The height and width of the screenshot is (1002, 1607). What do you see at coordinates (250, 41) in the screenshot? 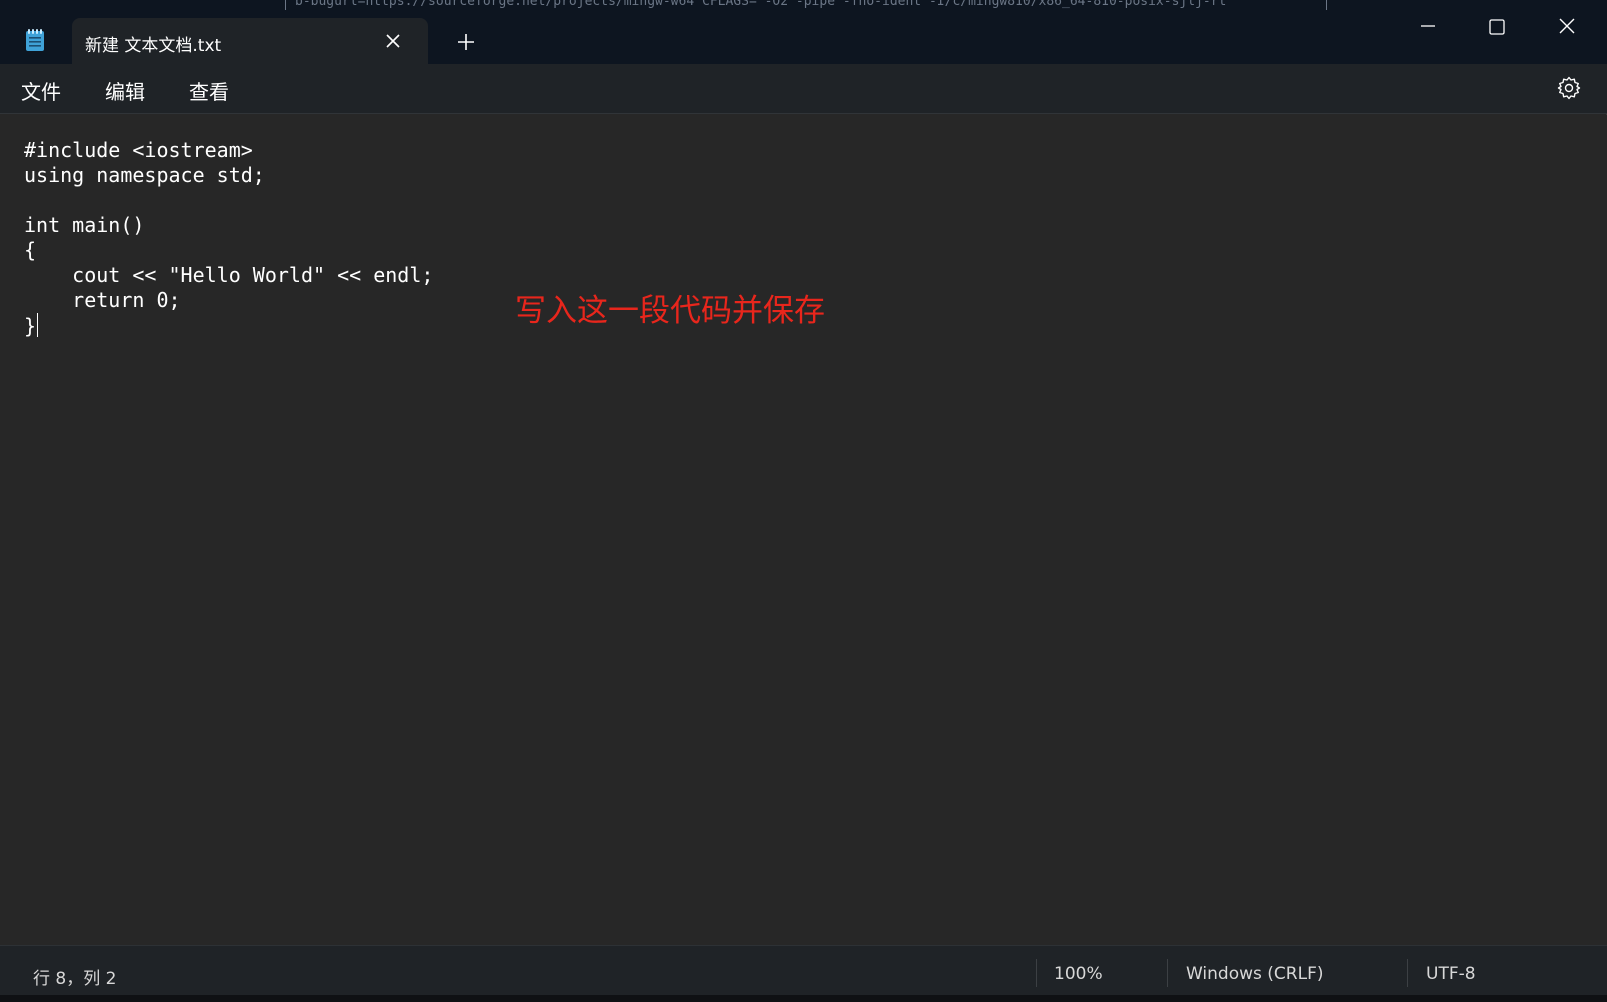
I see `tab-document: 新建 文本文档.txt` at bounding box center [250, 41].